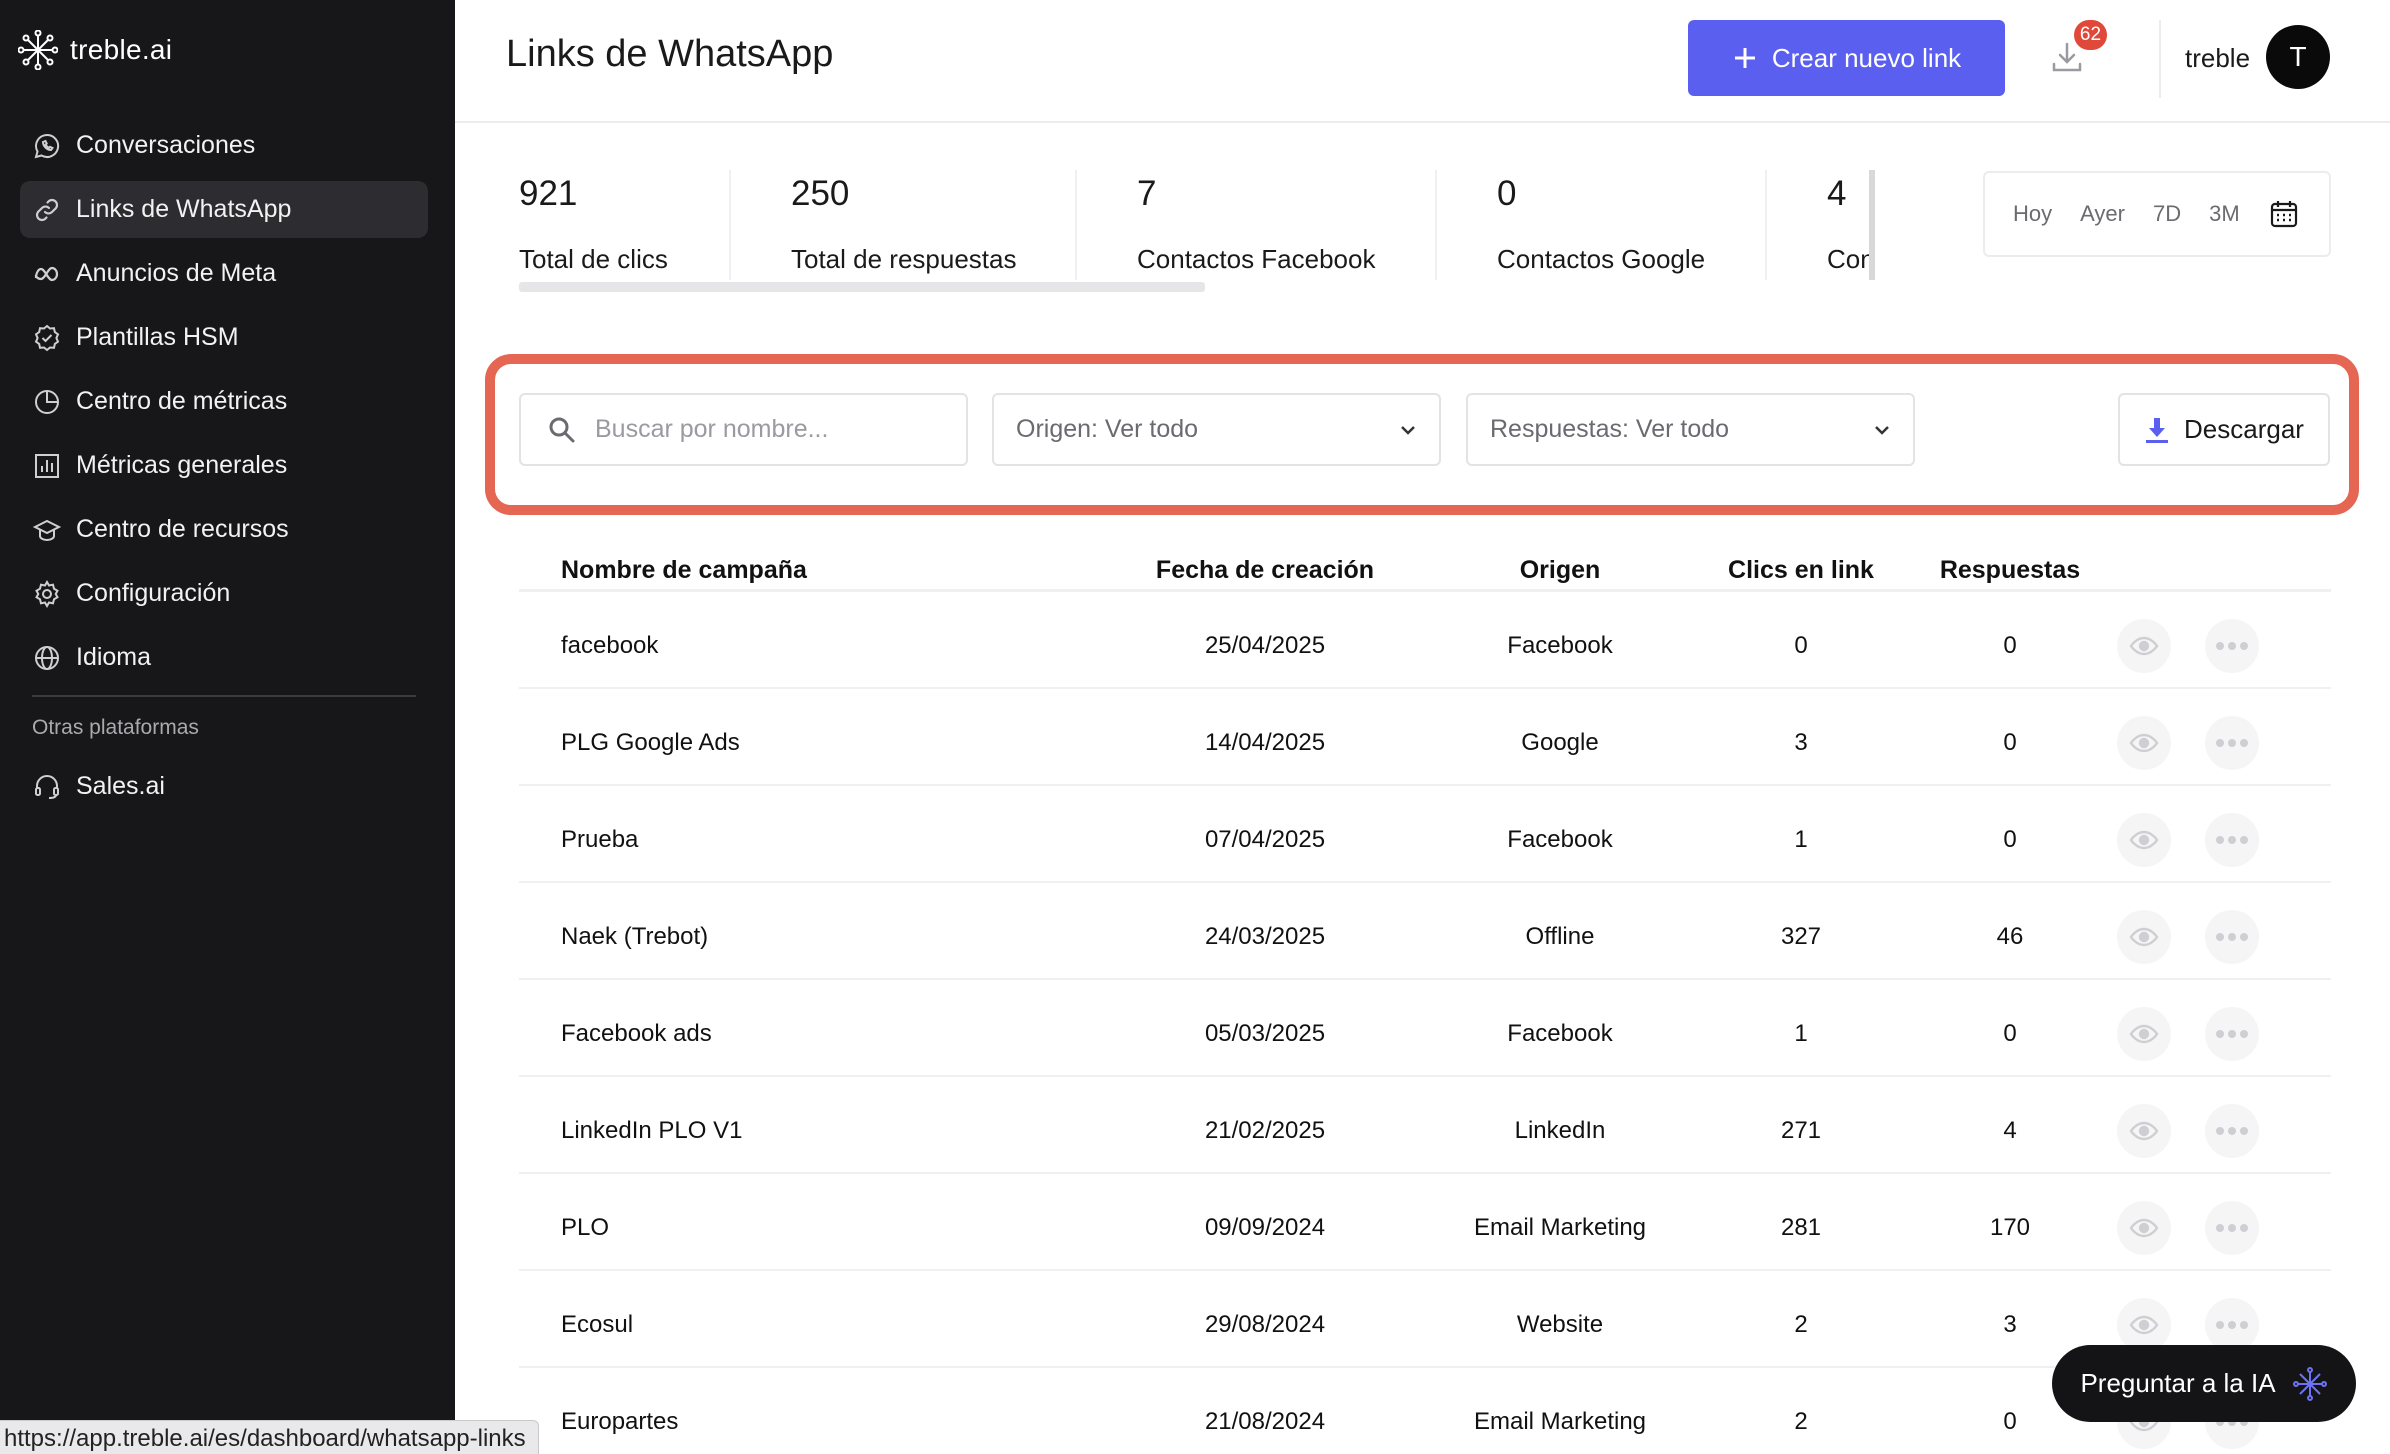  Describe the element at coordinates (1425, 931) in the screenshot. I see `table-row: Naek (Trebot) 24/03/2025 Offline 327 46` at that location.